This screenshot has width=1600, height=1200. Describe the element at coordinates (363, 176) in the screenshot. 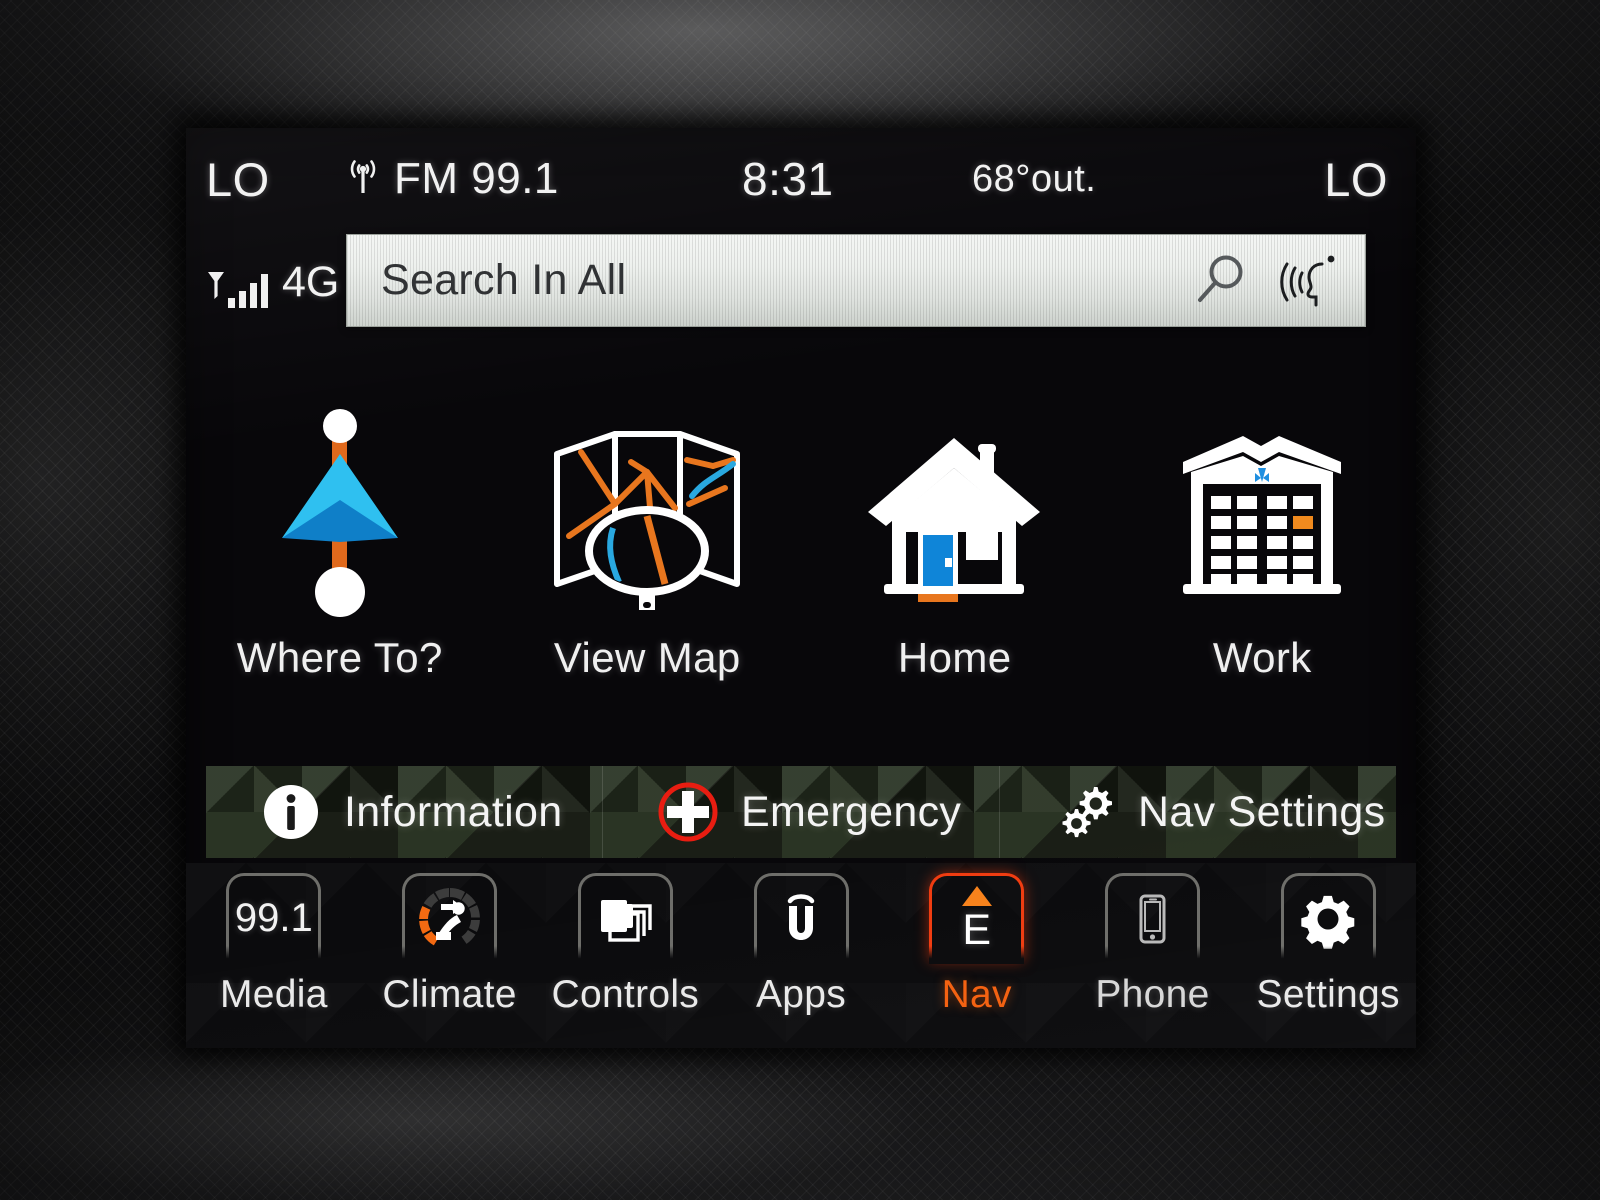

I see `broadcast-tower-icon` at that location.